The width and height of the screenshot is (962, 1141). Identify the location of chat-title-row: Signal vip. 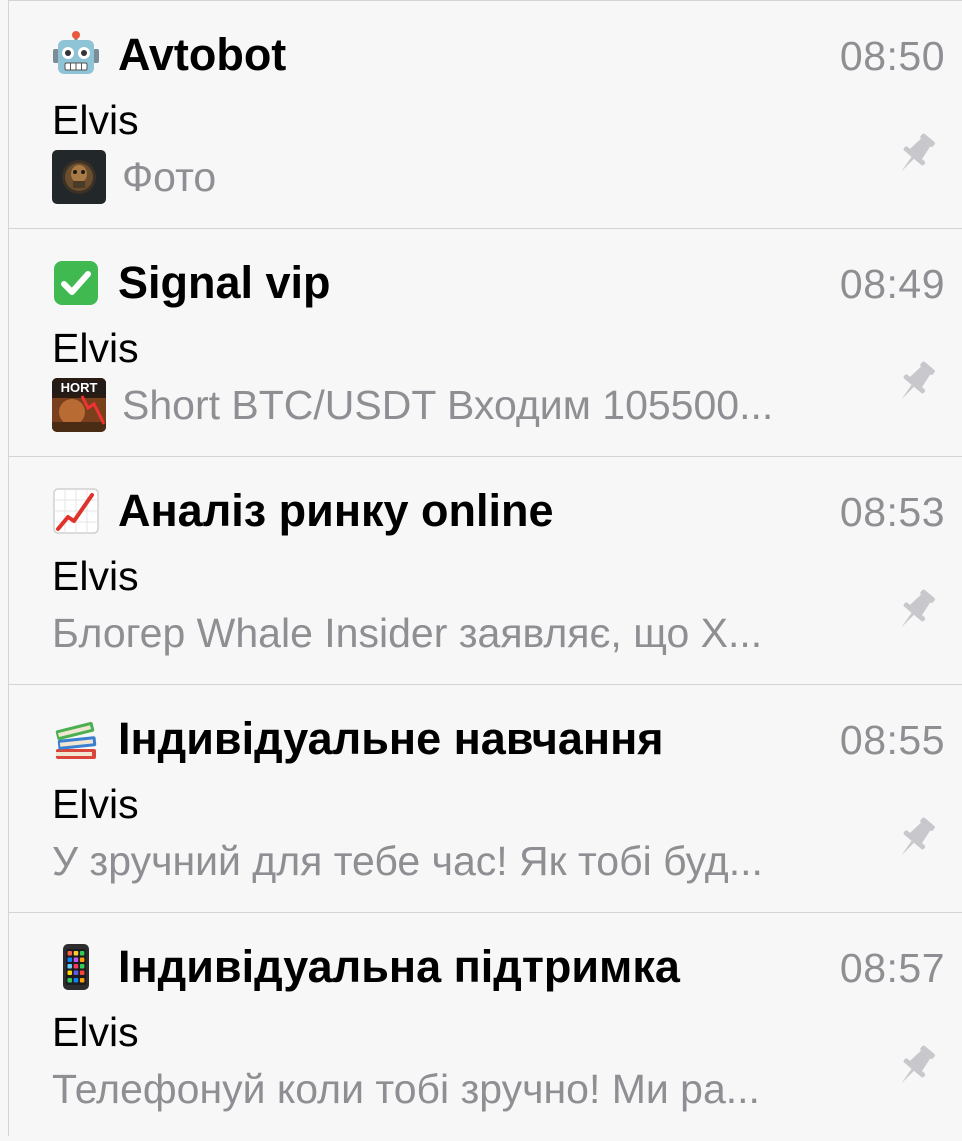
(191, 283).